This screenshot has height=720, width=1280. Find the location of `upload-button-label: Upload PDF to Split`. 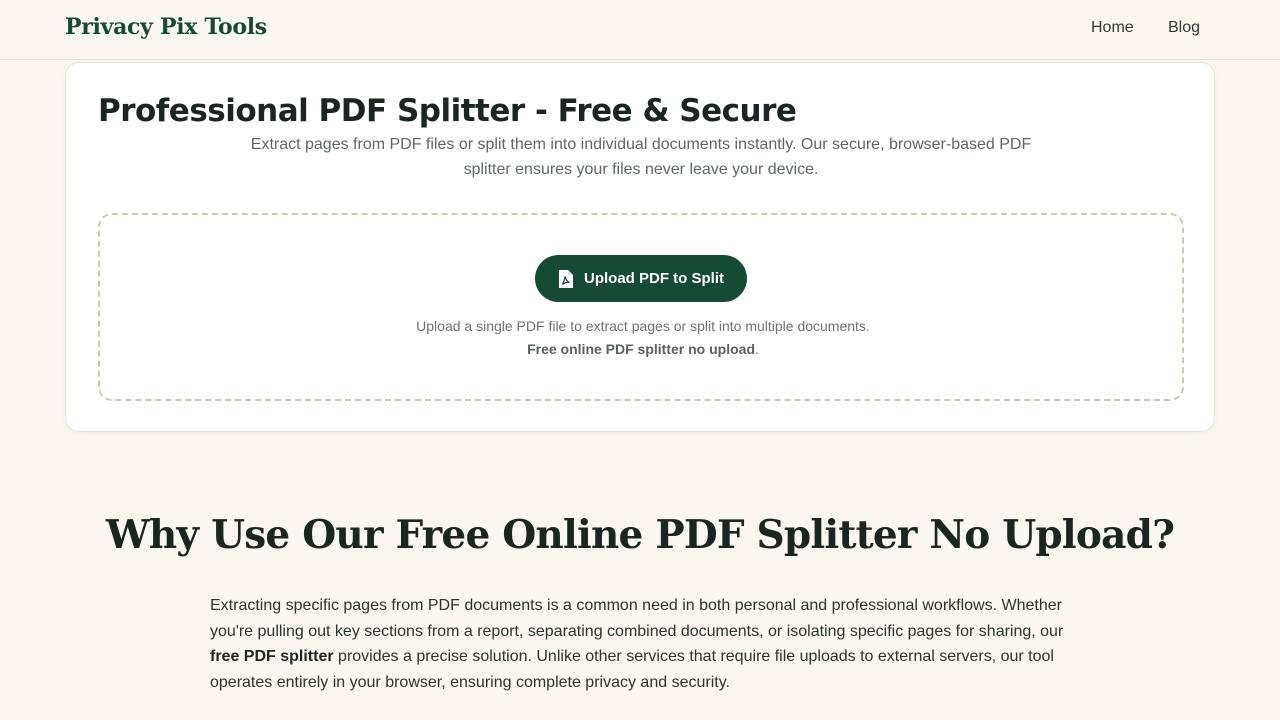

upload-button-label: Upload PDF to Split is located at coordinates (654, 278).